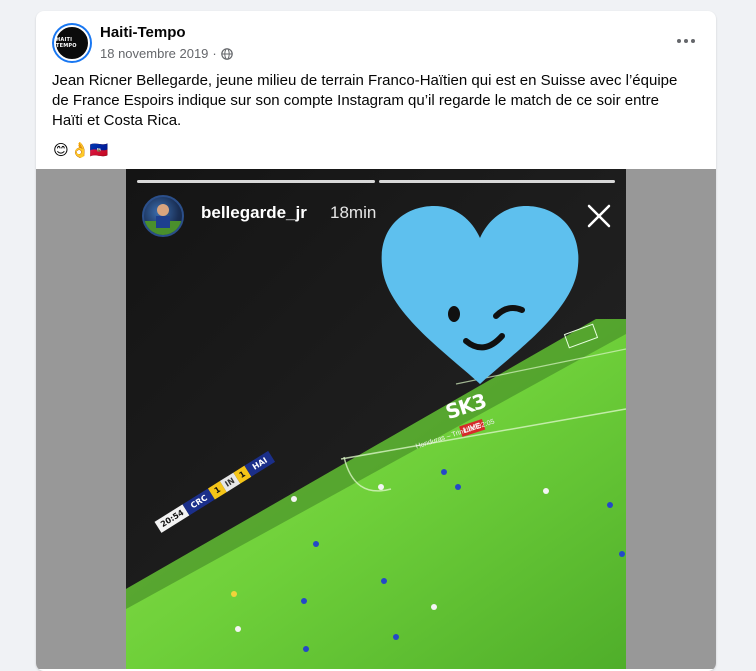 This screenshot has height=671, width=756. I want to click on story-username: bellegarde_jr, so click(254, 213).